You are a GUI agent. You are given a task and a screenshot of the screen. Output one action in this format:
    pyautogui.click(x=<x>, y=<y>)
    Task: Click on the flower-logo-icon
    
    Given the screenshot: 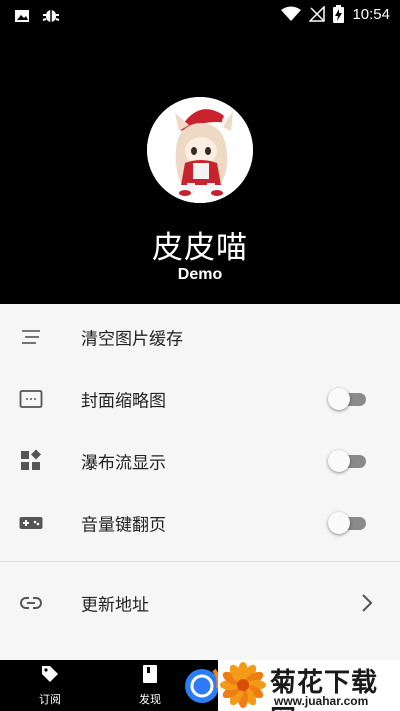 What is the action you would take?
    pyautogui.click(x=243, y=685)
    